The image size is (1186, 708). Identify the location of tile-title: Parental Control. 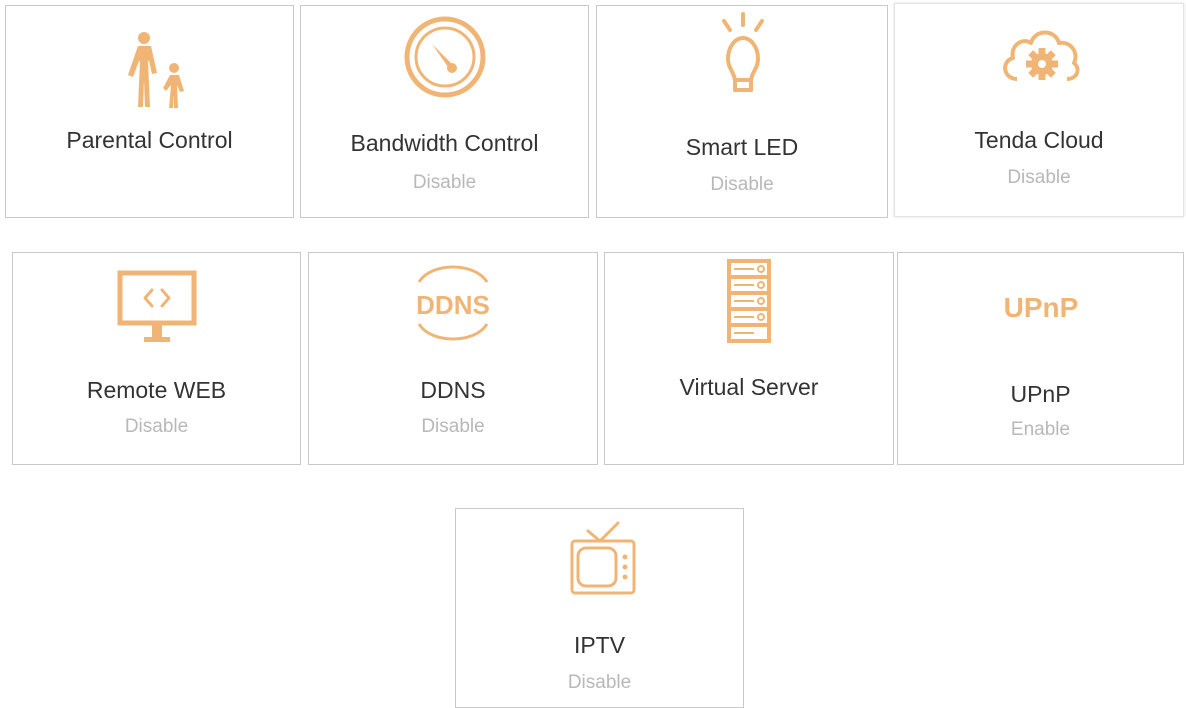
(149, 140).